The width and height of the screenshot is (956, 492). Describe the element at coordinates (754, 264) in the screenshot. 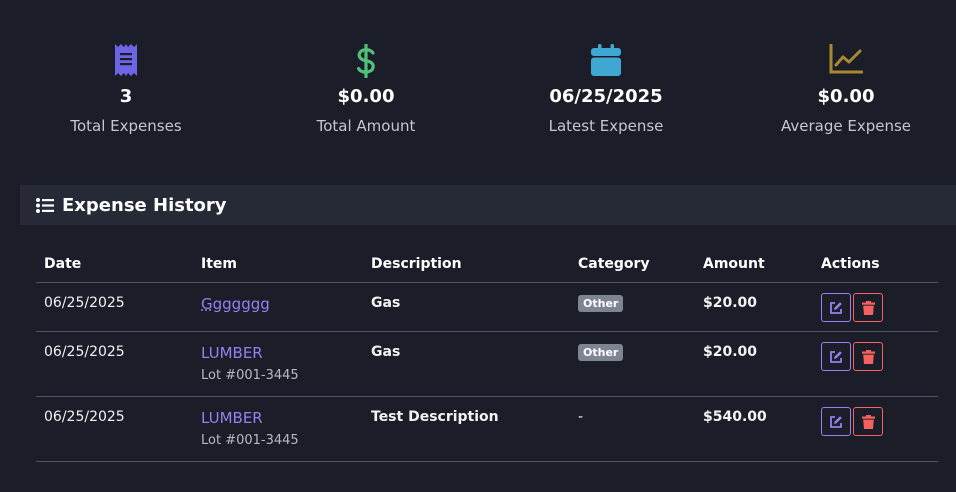

I see `header-amount: Amount` at that location.